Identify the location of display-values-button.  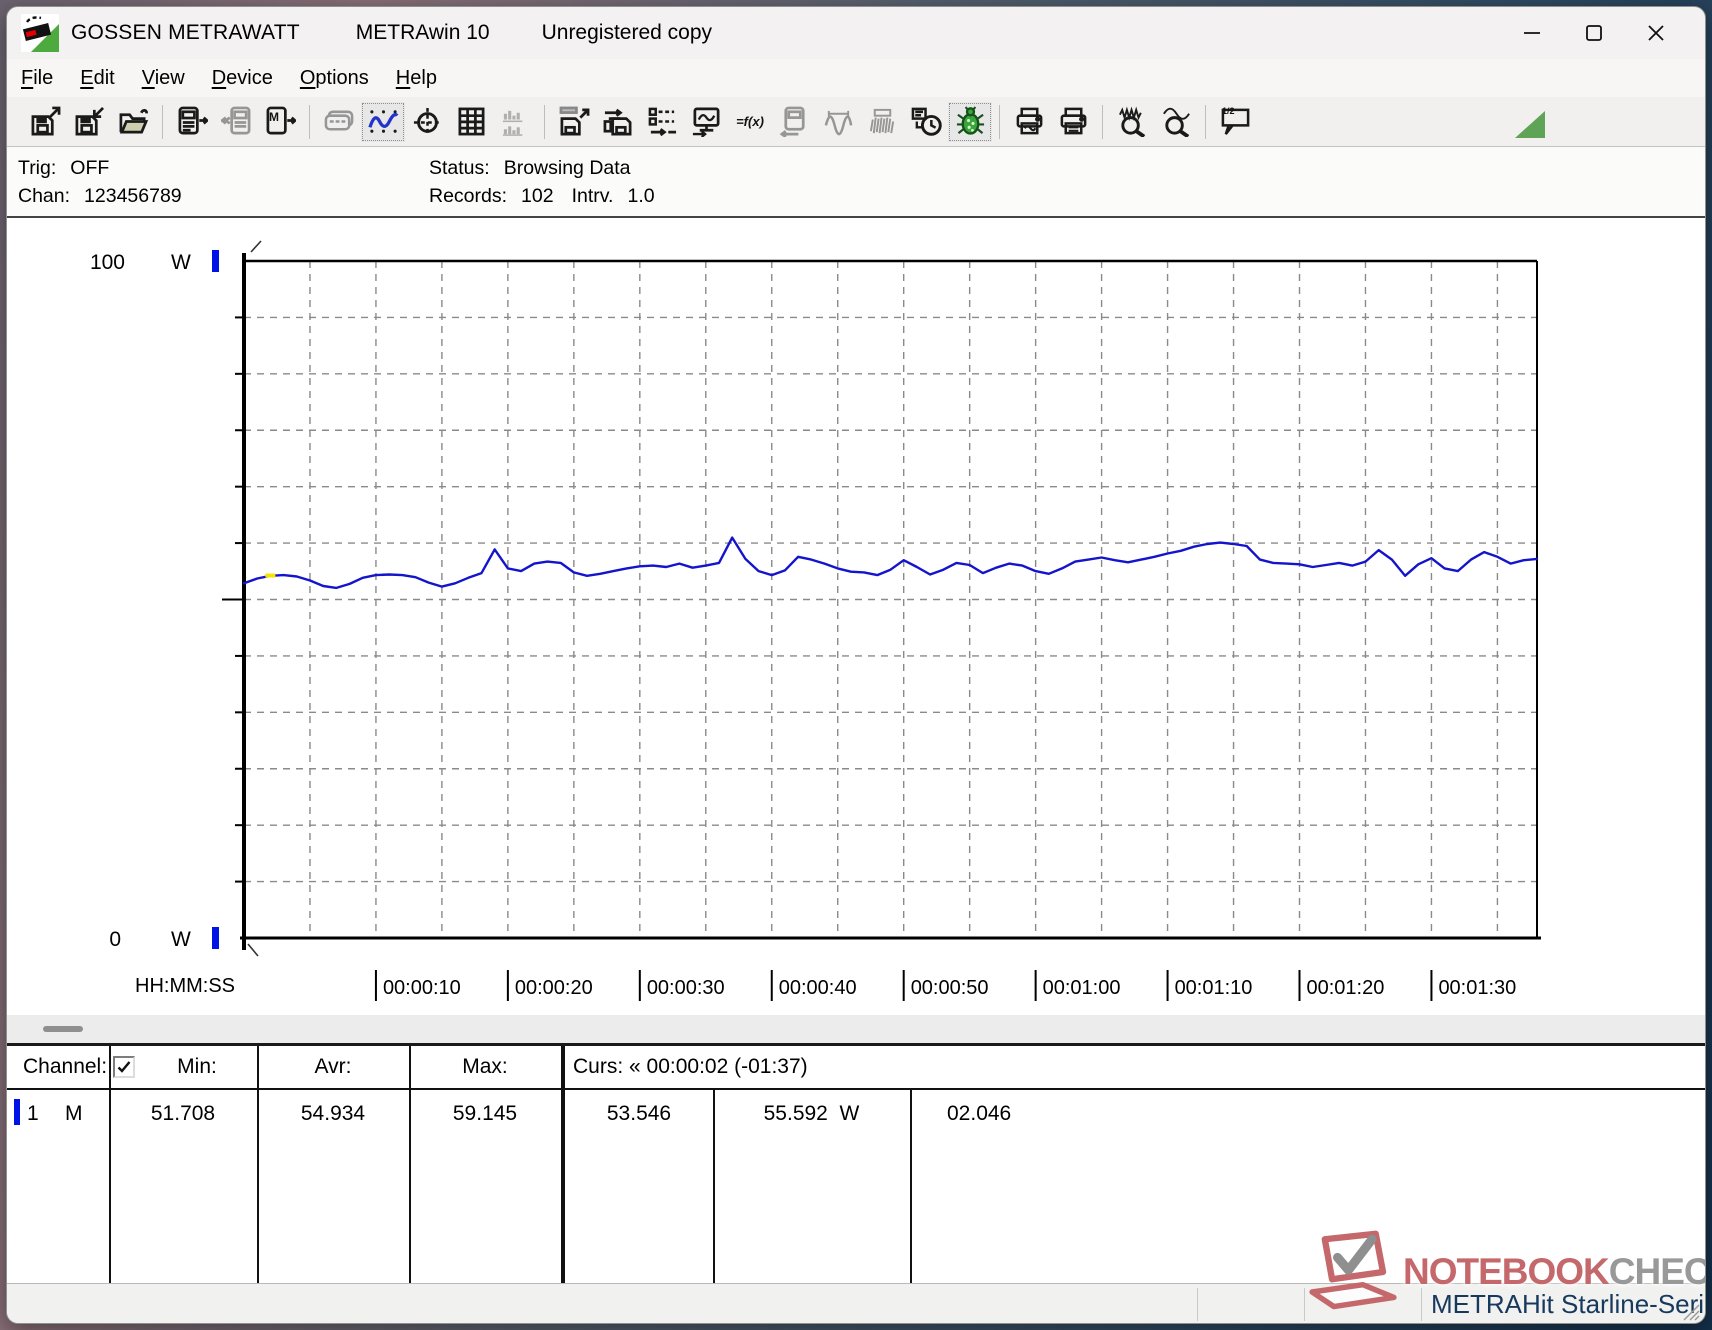
(339, 122).